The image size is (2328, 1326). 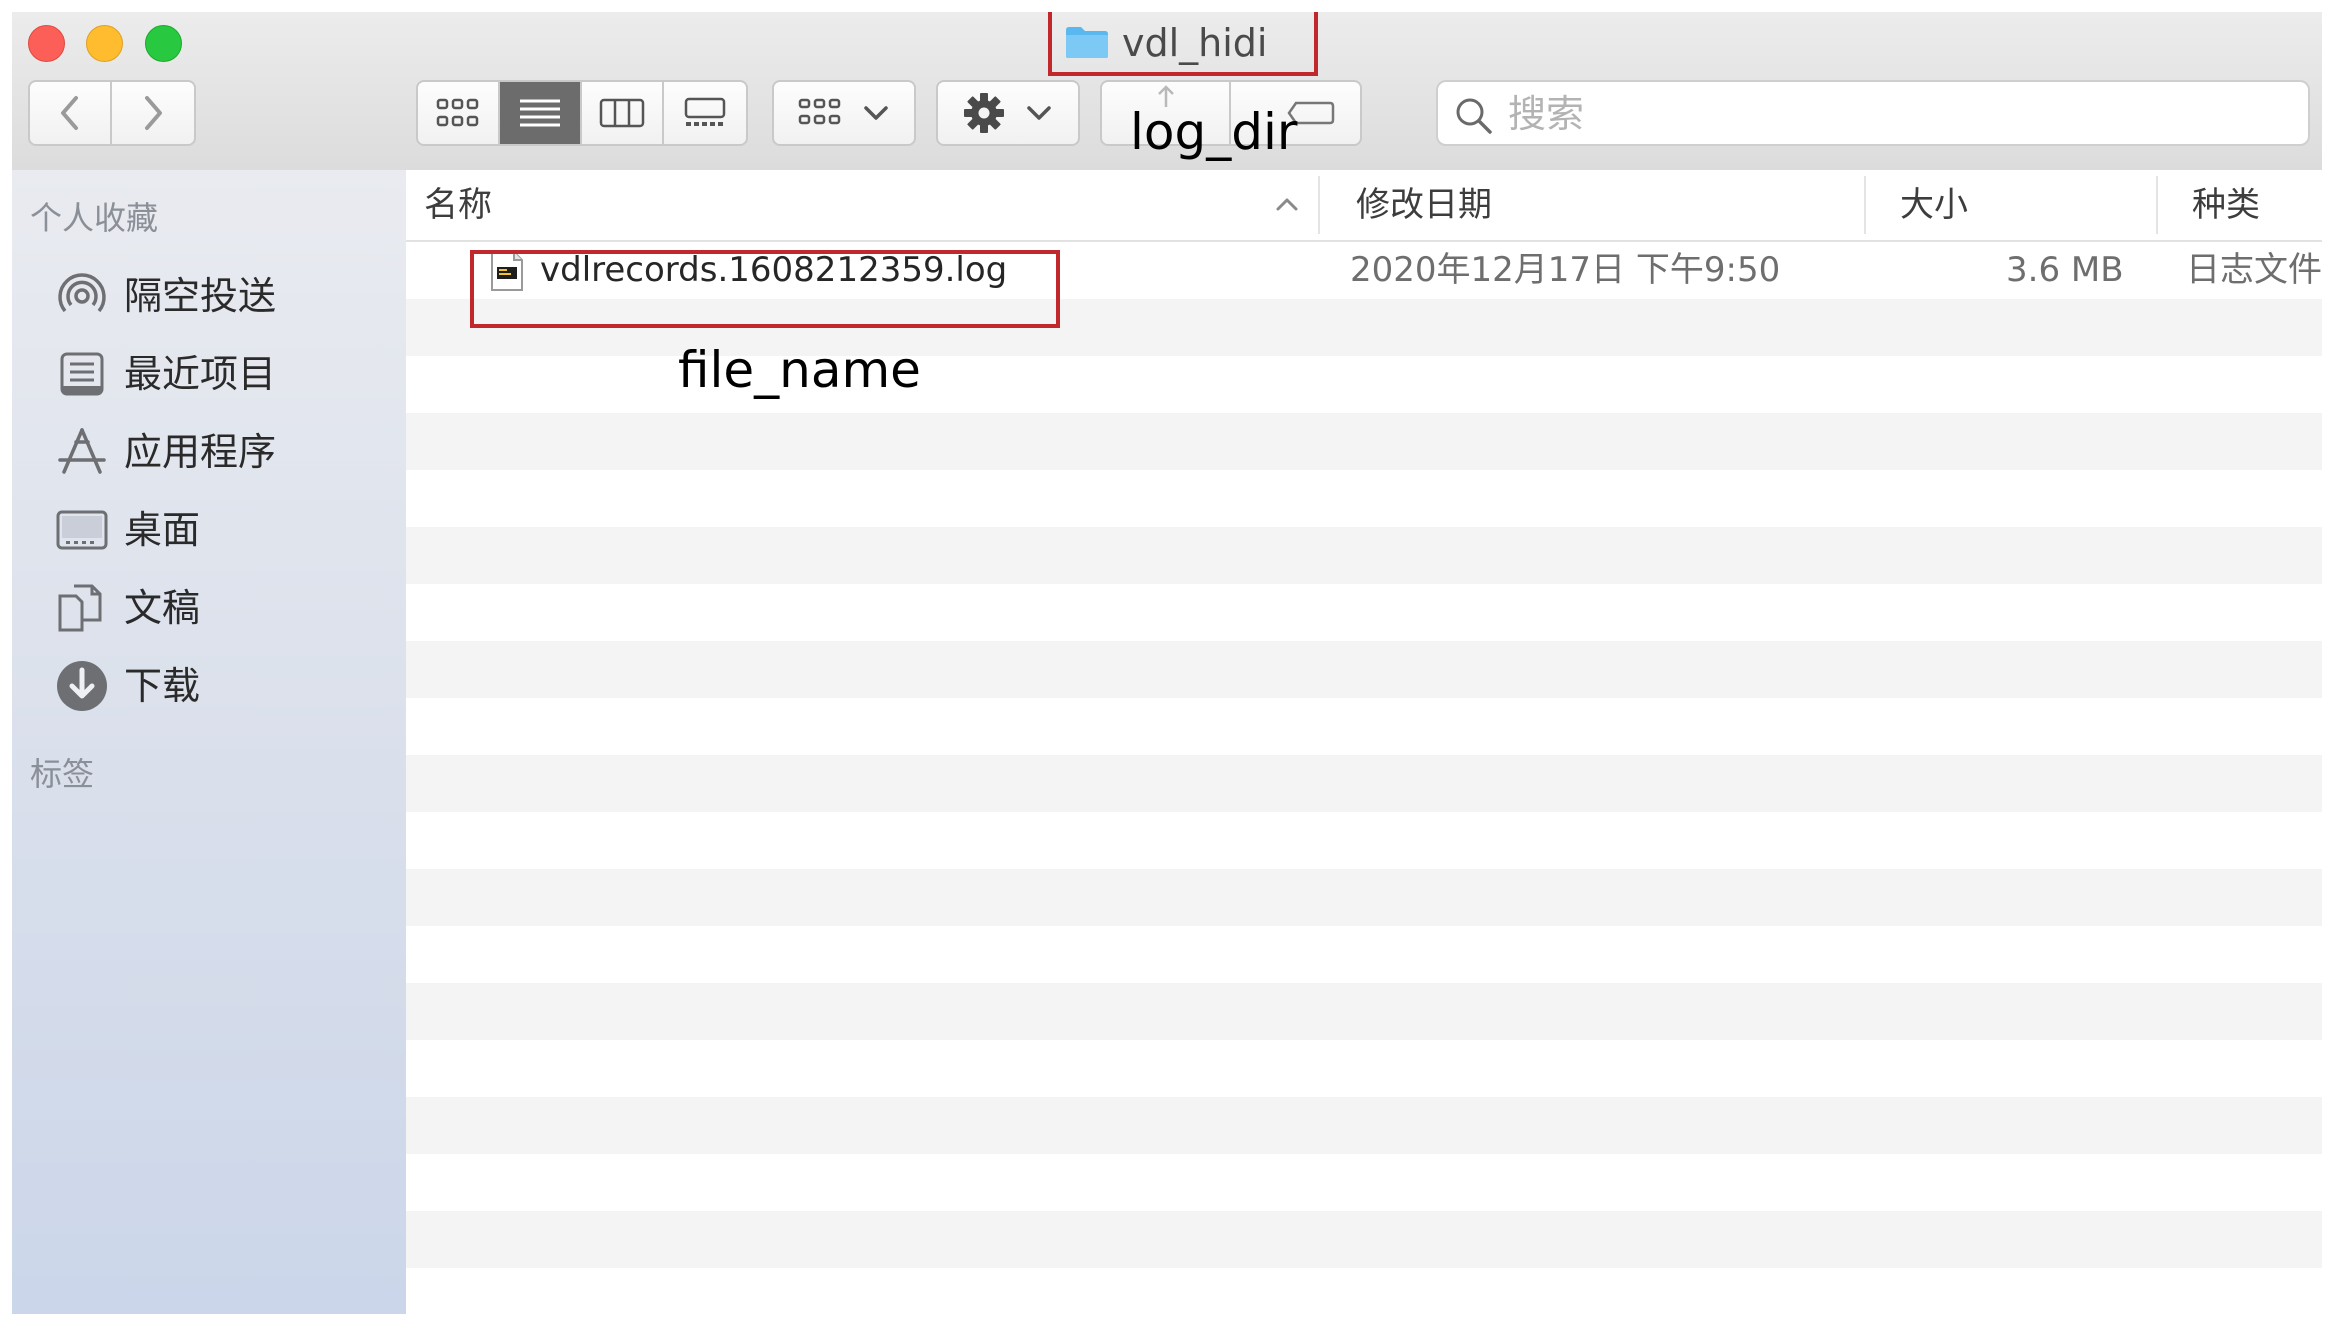 I want to click on documents-icon, so click(x=80, y=608).